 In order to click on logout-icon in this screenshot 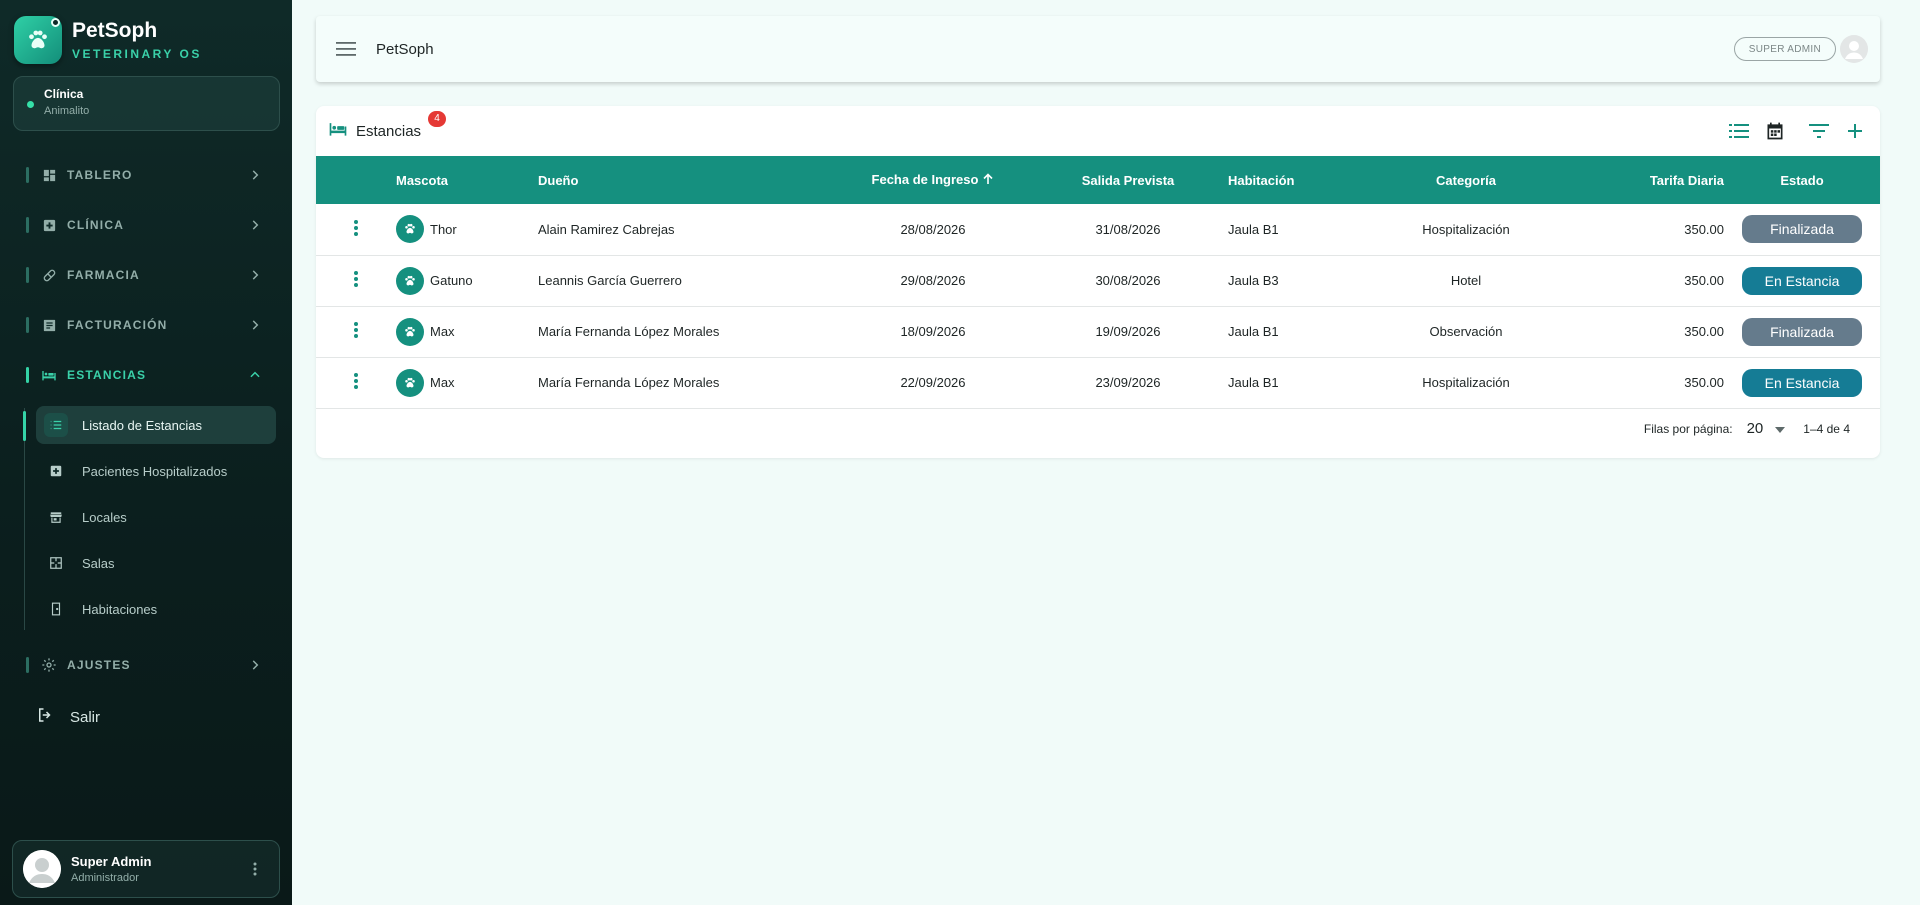, I will do `click(45, 717)`.